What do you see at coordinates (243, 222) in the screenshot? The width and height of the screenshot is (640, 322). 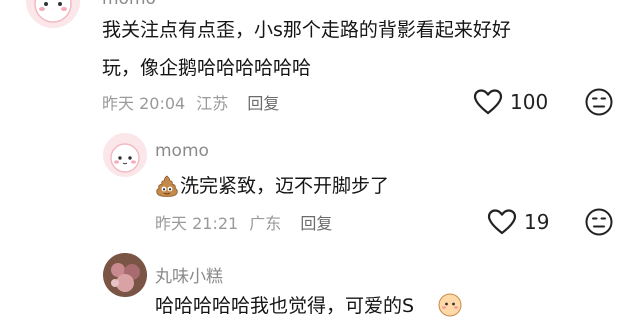 I see `reply-meta: 昨天 21:21 广东 回复` at bounding box center [243, 222].